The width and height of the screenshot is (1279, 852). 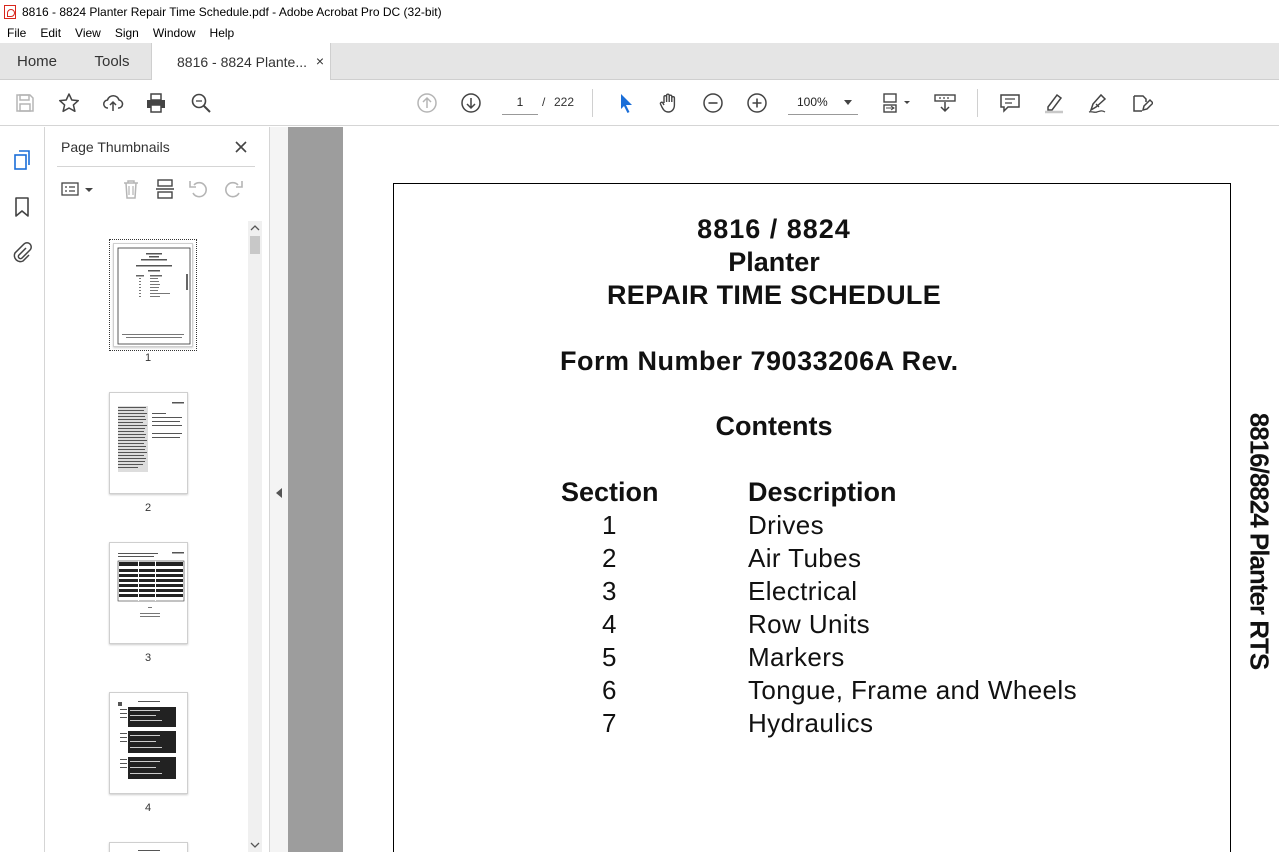 I want to click on edit-export-icon, so click(x=1142, y=103).